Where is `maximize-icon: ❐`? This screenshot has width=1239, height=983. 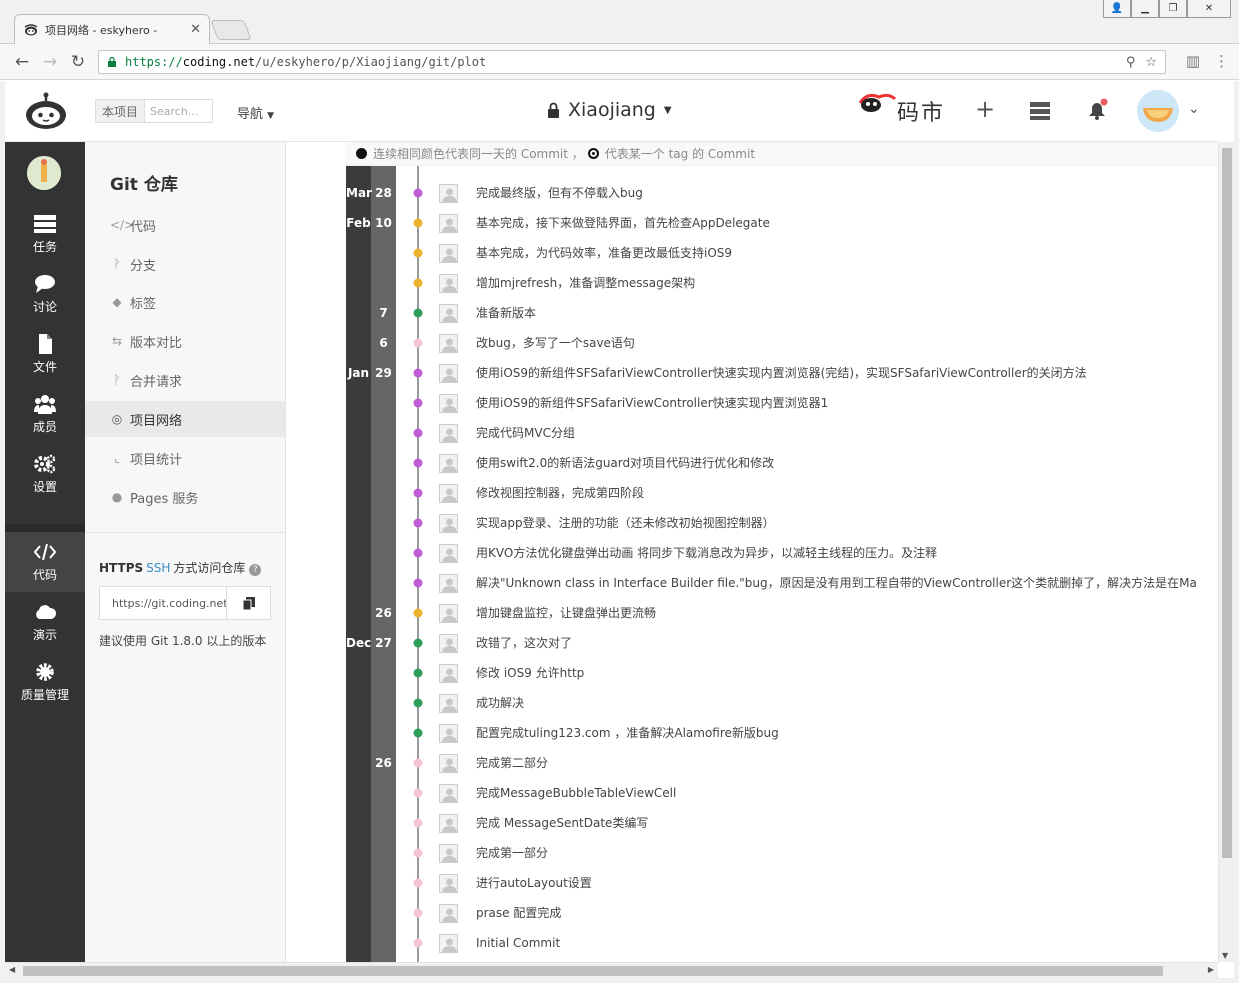
maximize-icon: ❐ is located at coordinates (1173, 9).